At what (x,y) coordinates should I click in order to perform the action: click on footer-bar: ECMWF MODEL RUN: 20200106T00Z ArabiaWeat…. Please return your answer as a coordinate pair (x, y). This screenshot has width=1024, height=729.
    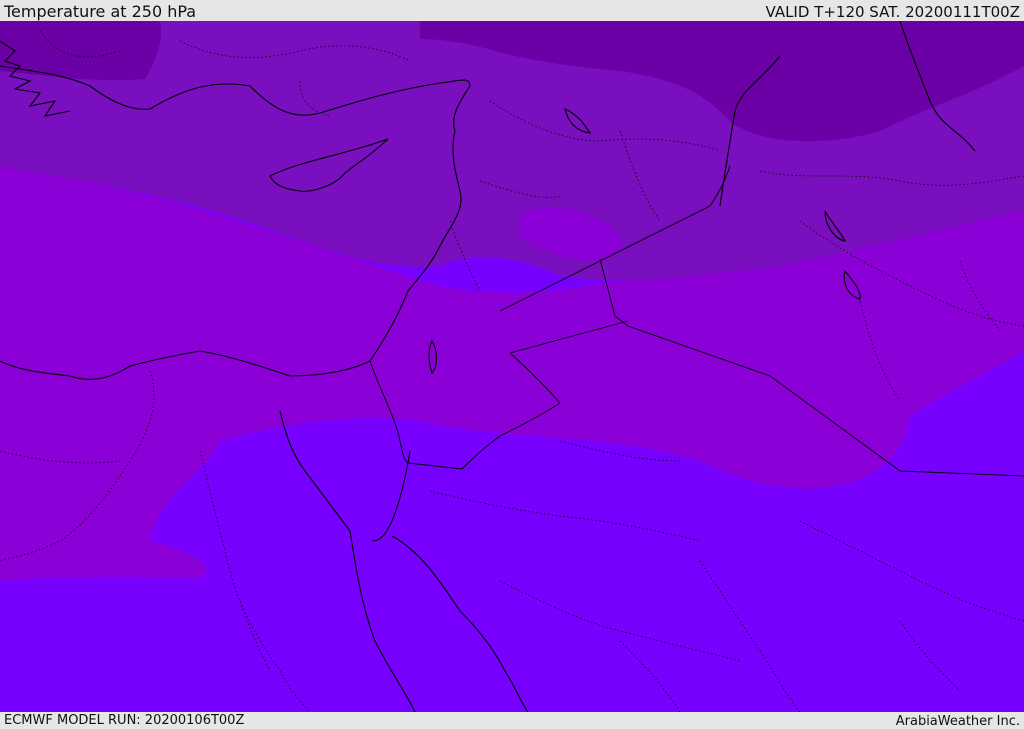
    Looking at the image, I should click on (512, 720).